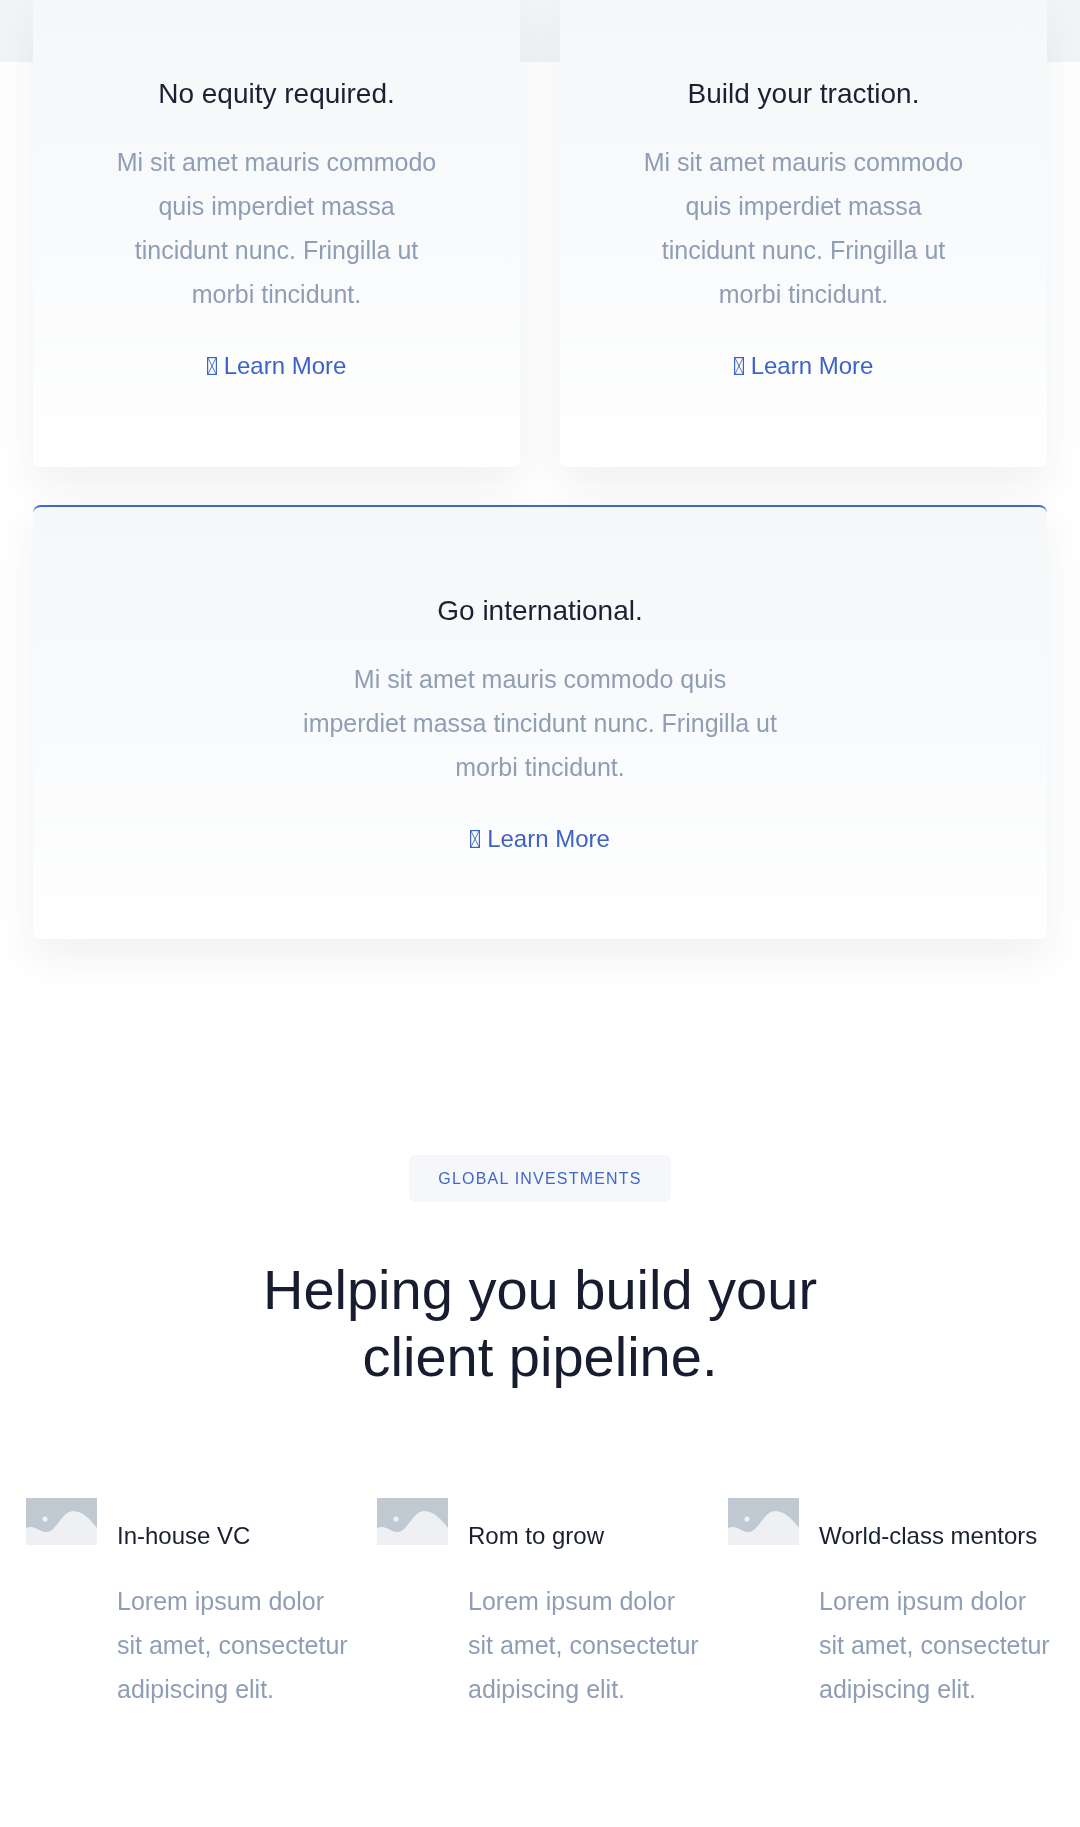 Image resolution: width=1080 pixels, height=1827 pixels. Describe the element at coordinates (276, 94) in the screenshot. I see `card-title: No equity required.` at that location.